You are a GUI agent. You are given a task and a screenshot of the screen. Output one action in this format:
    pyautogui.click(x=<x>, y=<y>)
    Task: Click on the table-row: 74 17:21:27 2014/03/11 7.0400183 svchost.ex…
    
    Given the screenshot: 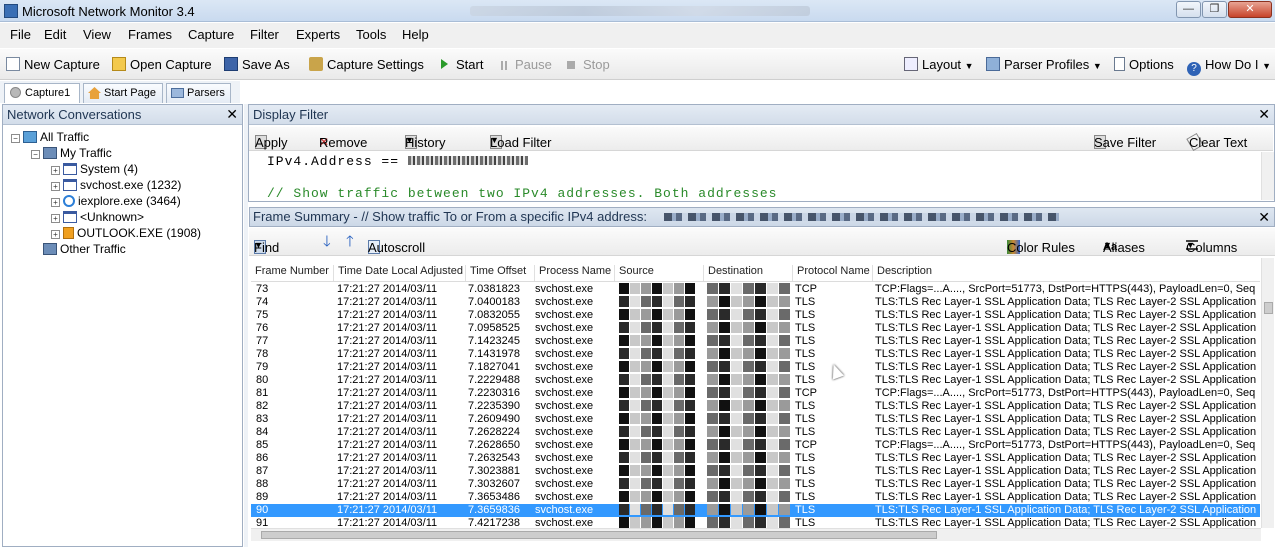 What is the action you would take?
    pyautogui.click(x=755, y=302)
    